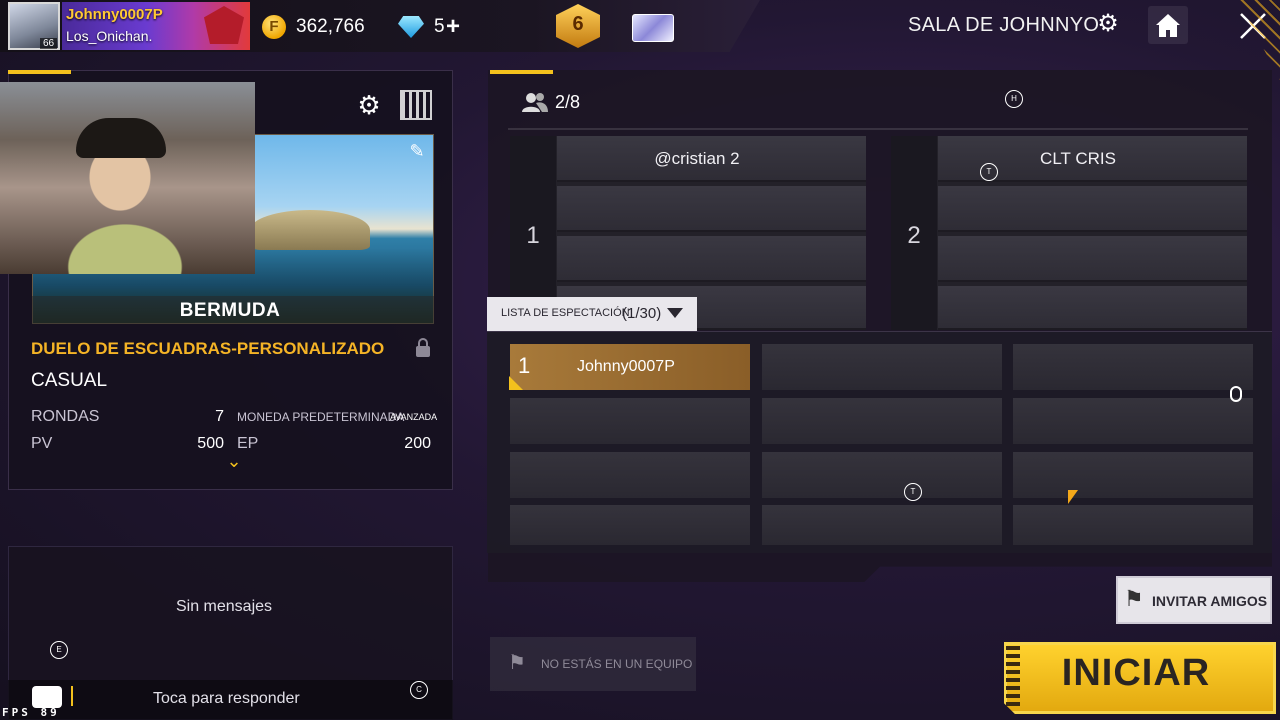 The height and width of the screenshot is (720, 1280). I want to click on hp-label: PV, so click(42, 443).